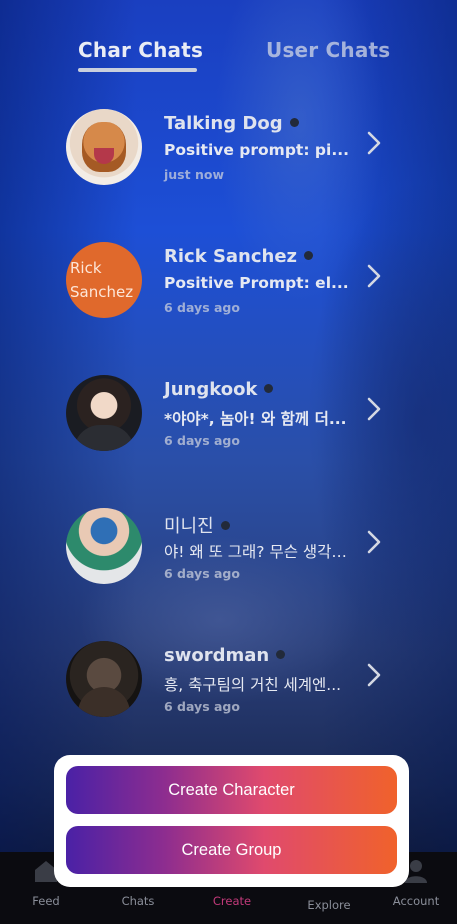  What do you see at coordinates (328, 50) in the screenshot?
I see `tab-user-chats: User Chats` at bounding box center [328, 50].